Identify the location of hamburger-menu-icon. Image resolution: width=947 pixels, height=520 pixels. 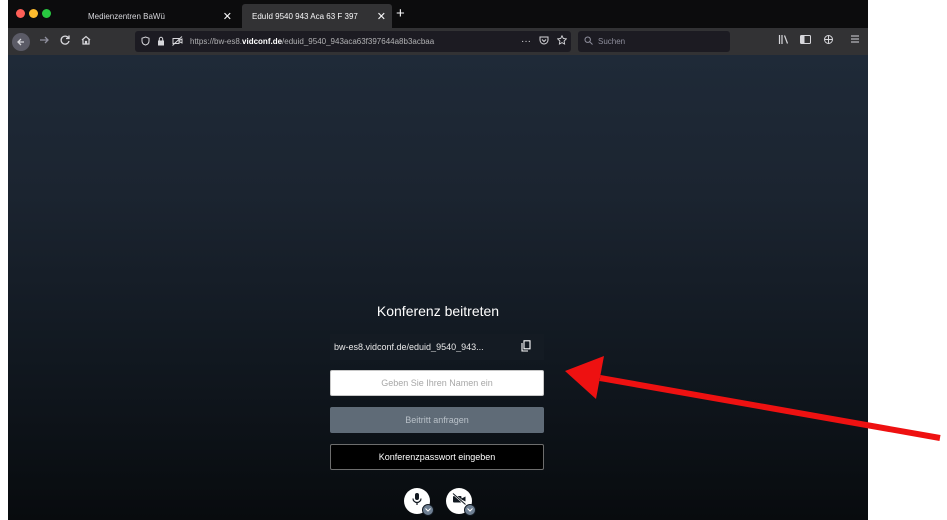
(855, 41).